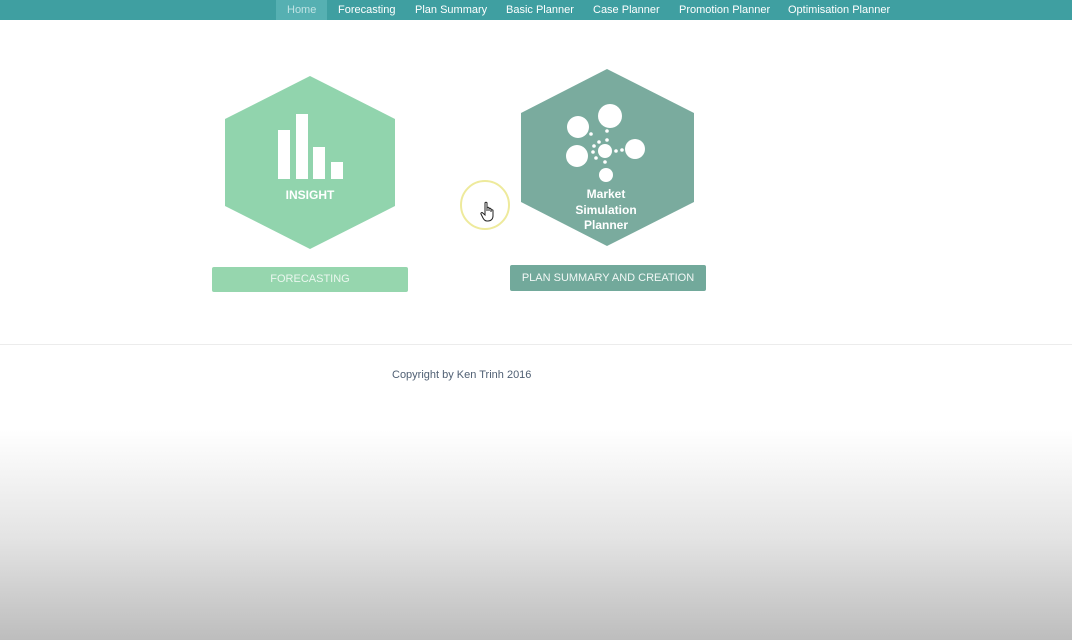  Describe the element at coordinates (724, 10) in the screenshot. I see `nav-promotion-planner: Promotion Planner` at that location.